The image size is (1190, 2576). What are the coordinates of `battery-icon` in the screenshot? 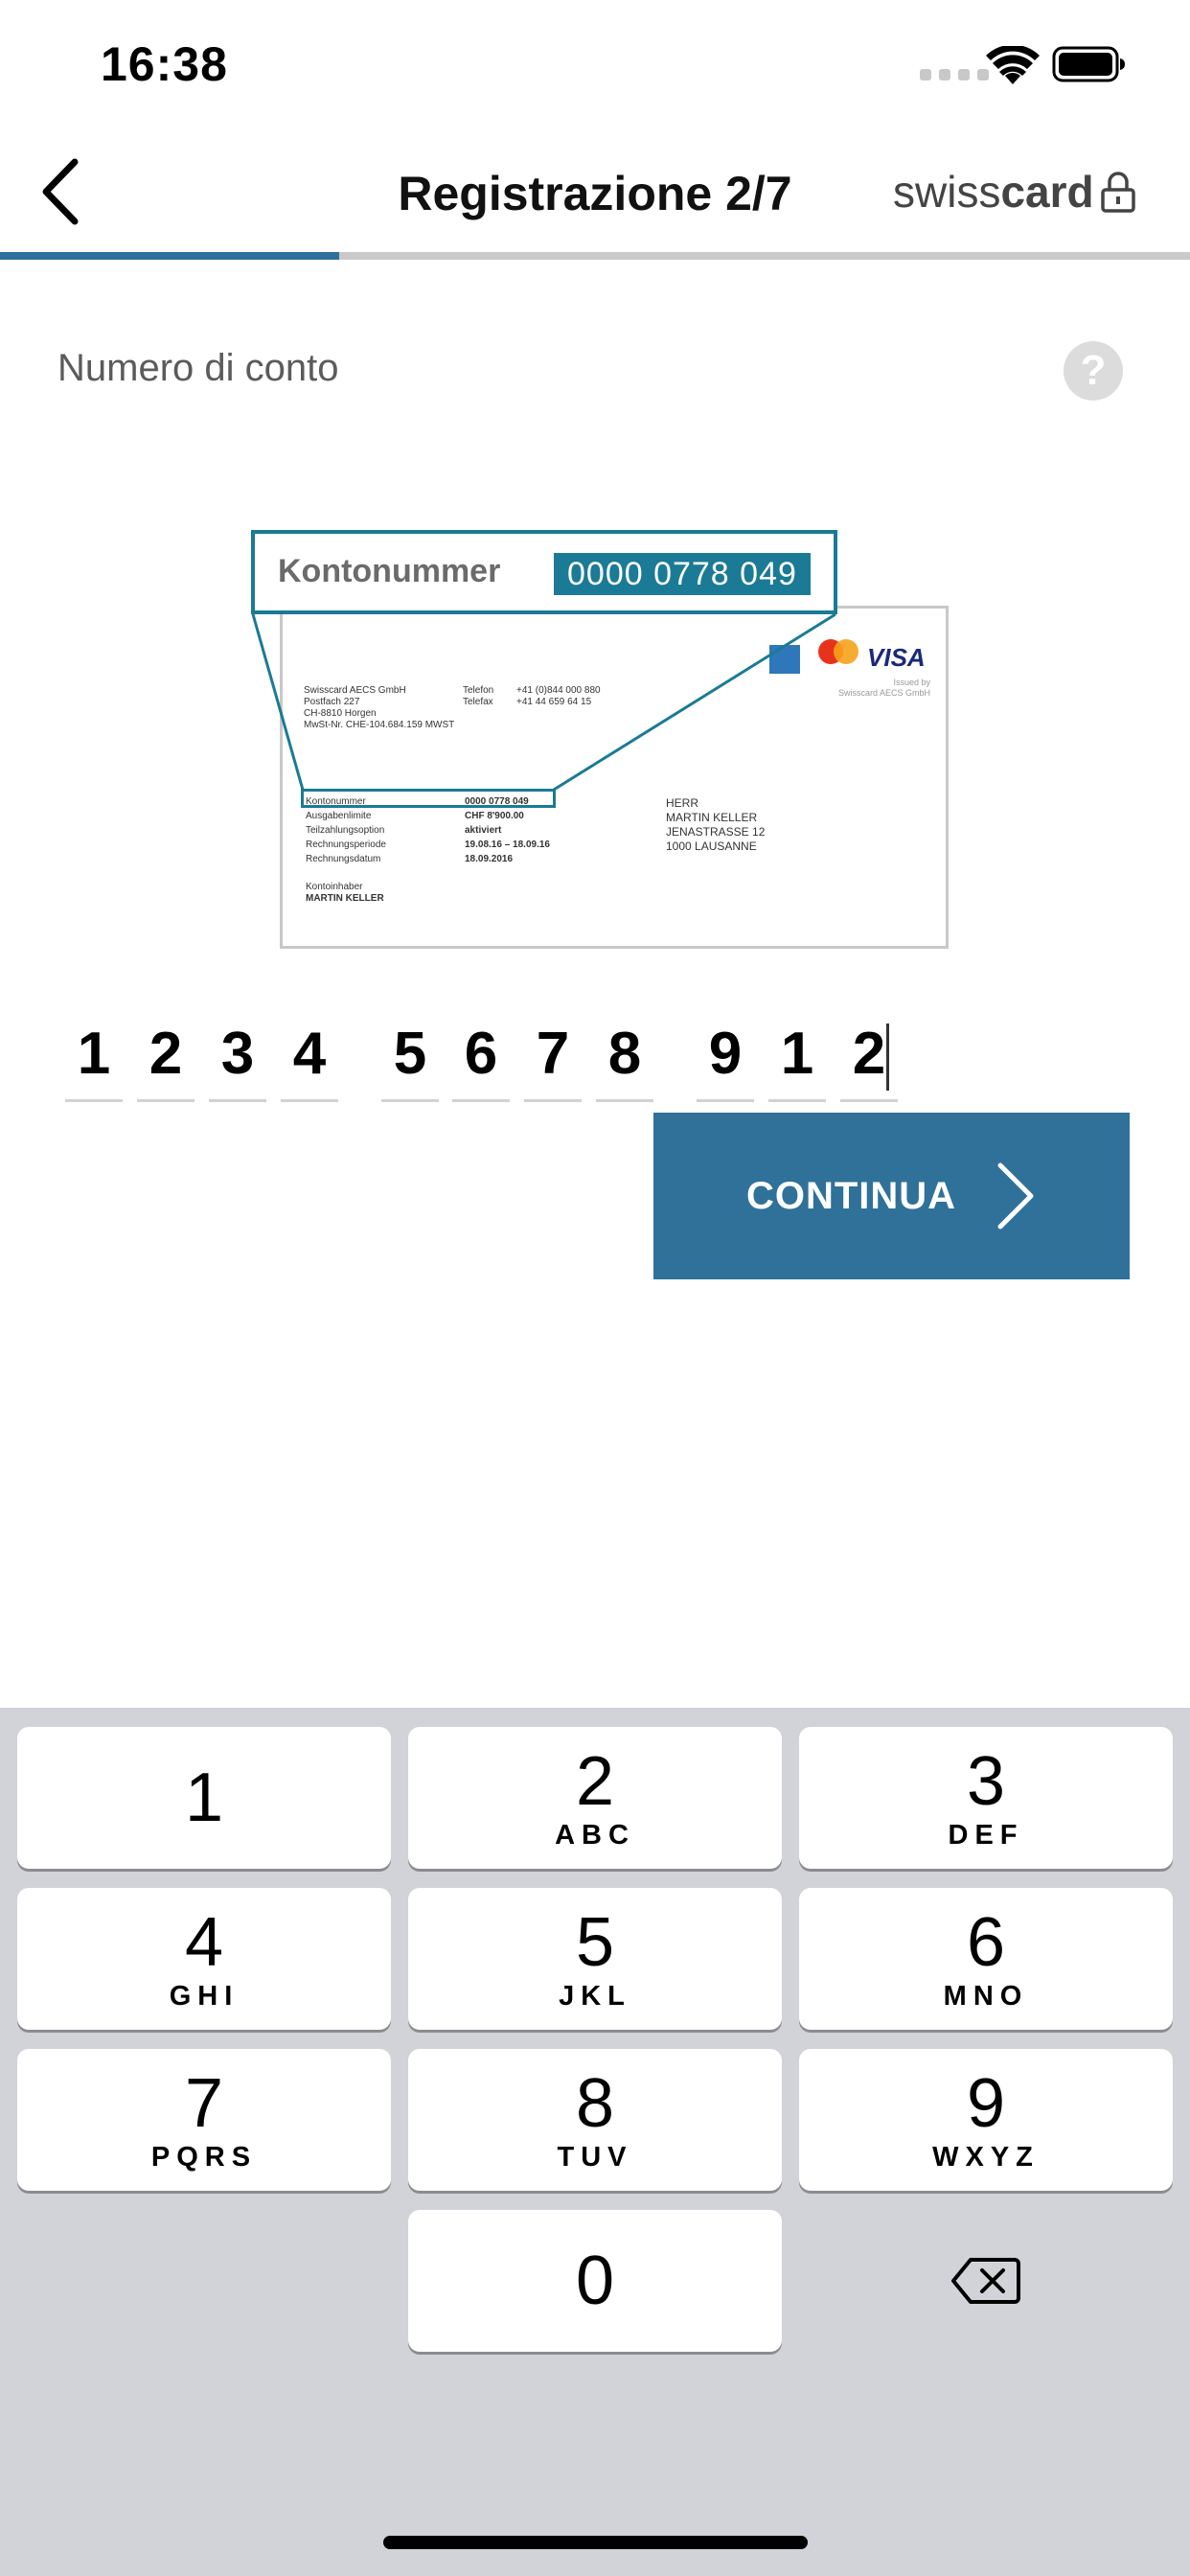 It's located at (1089, 64).